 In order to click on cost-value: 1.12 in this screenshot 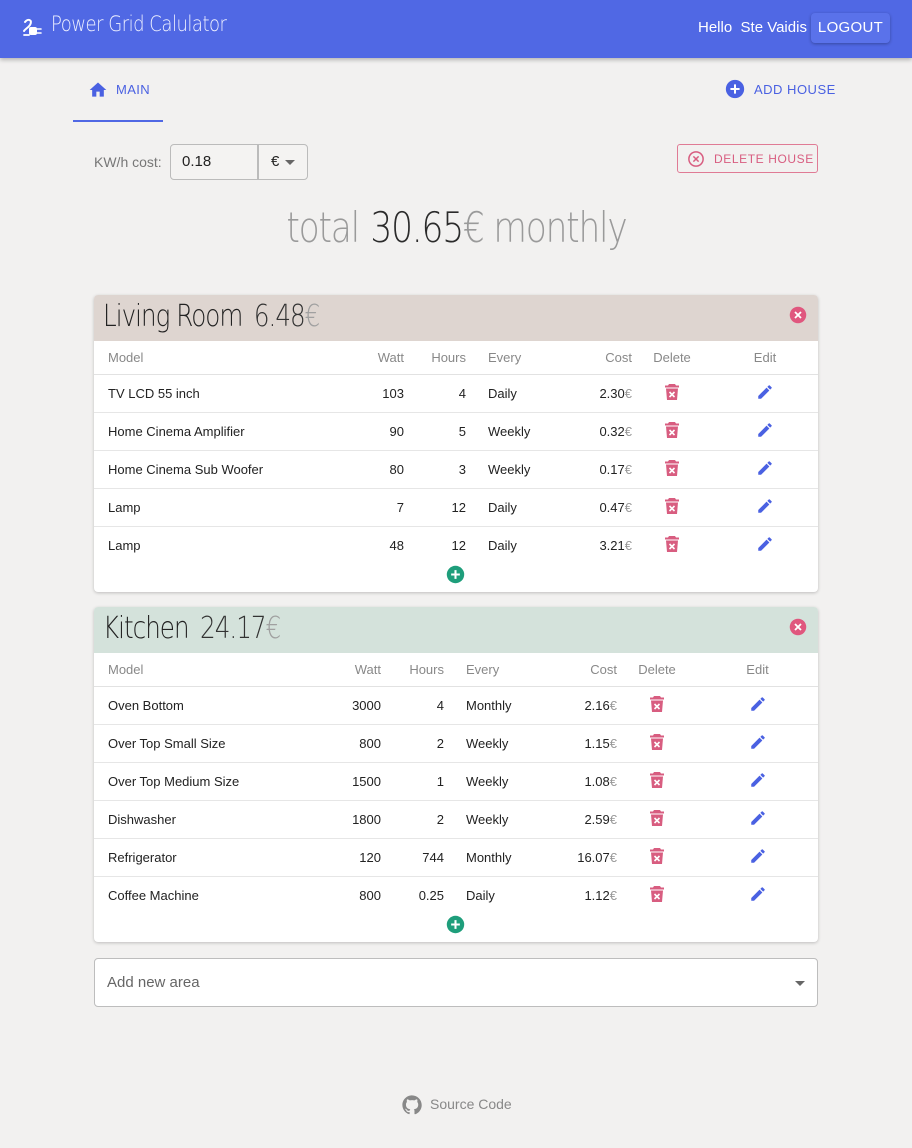, I will do `click(597, 895)`.